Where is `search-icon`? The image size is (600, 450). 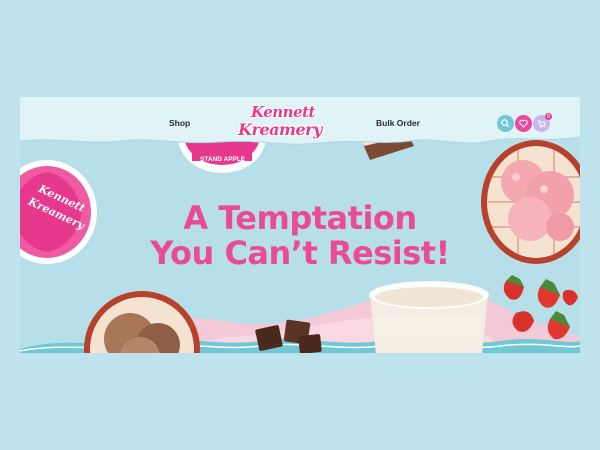 search-icon is located at coordinates (505, 123).